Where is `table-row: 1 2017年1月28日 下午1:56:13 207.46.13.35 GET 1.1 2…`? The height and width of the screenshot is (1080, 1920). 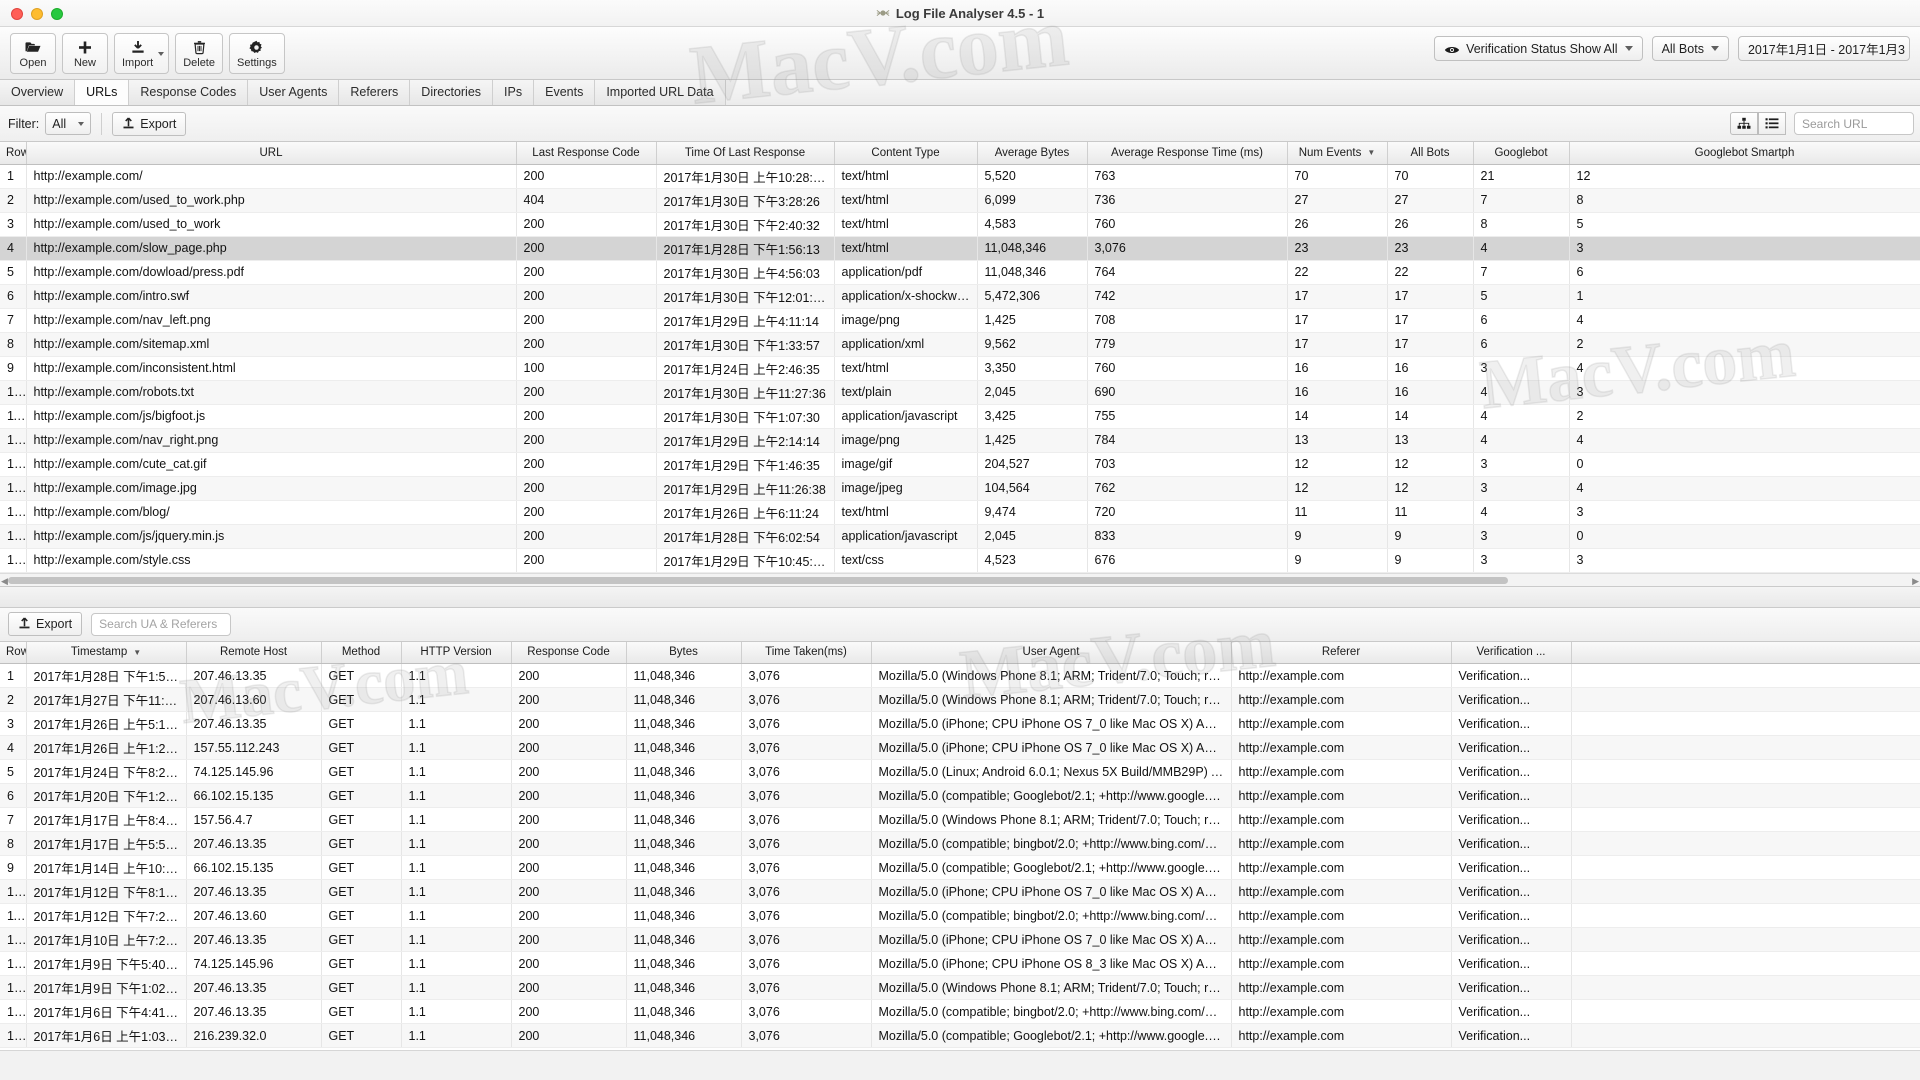
table-row: 1 2017年1月28日 下午1:56:13 207.46.13.35 GET 1.1 2… is located at coordinates (960, 675).